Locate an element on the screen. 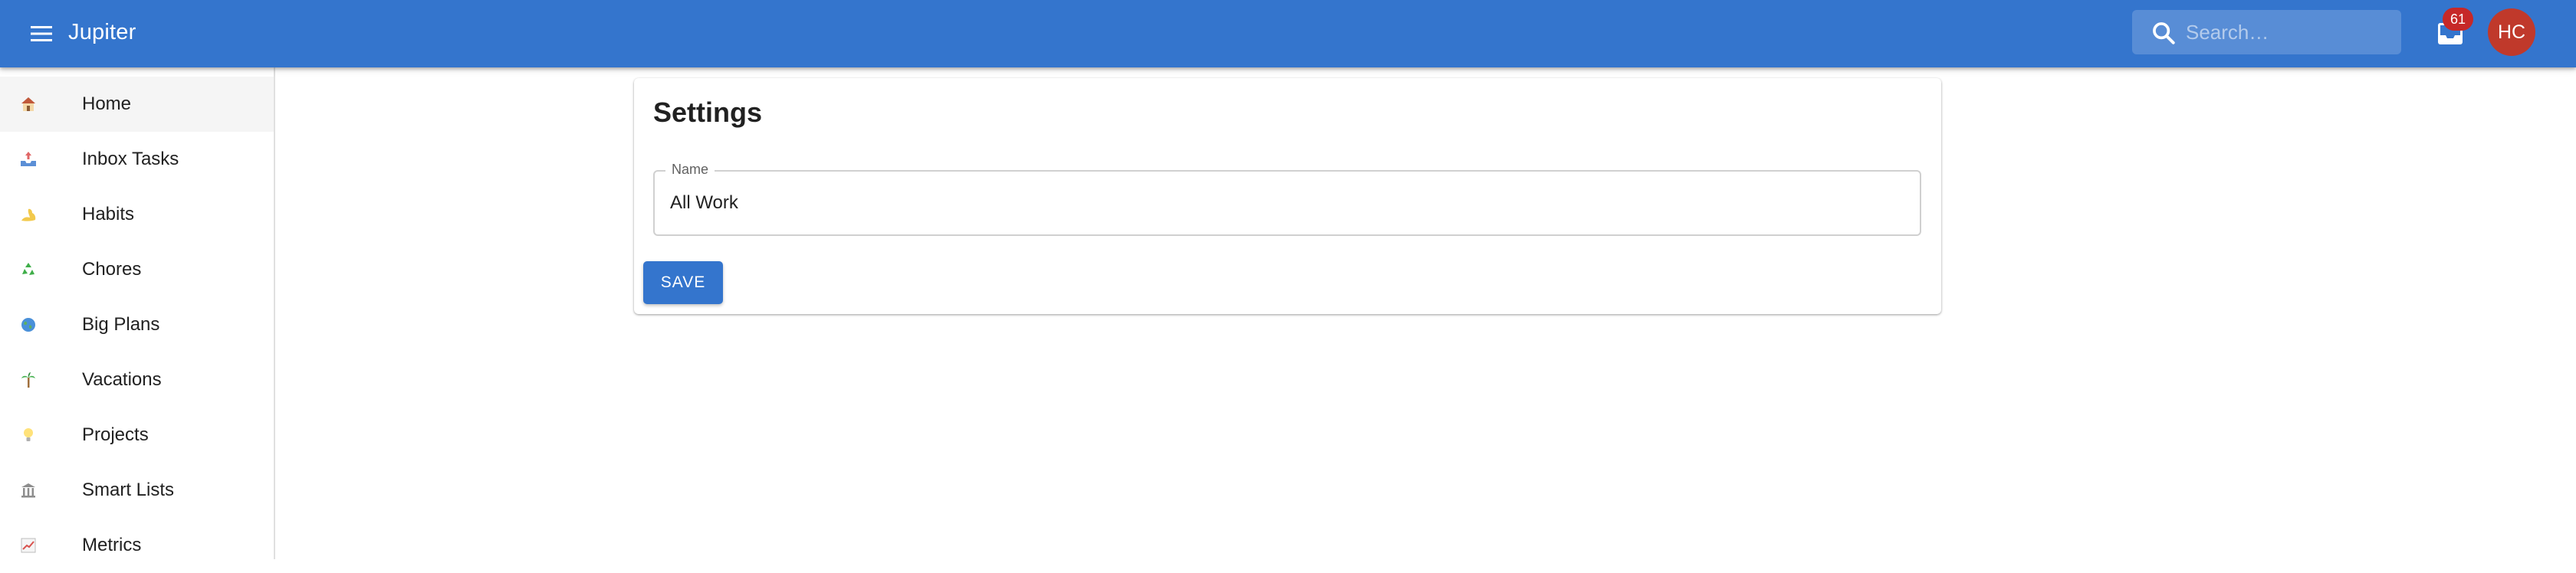 The height and width of the screenshot is (573, 2576). flexed-arm-icon is located at coordinates (28, 214).